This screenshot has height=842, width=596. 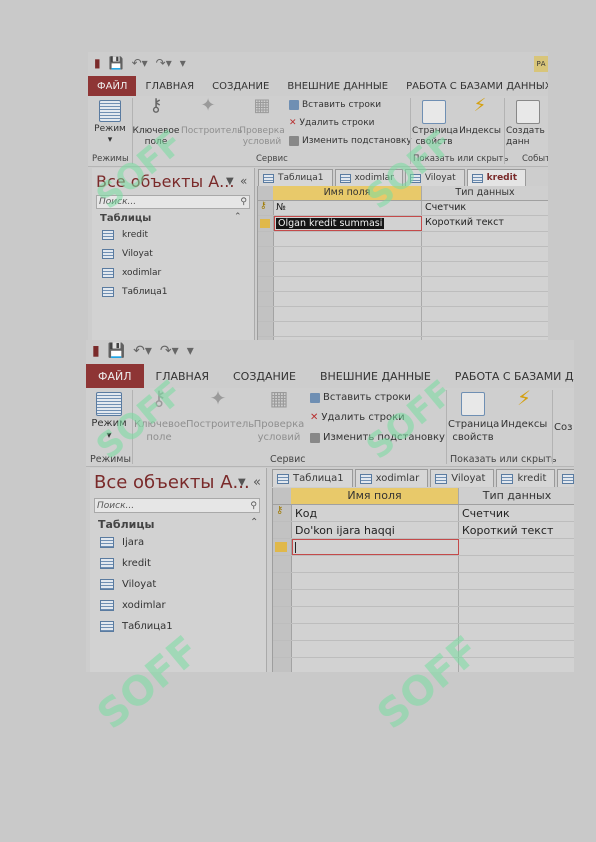 What do you see at coordinates (423, 530) in the screenshot?
I see `table-row: Do'kon ijara haqqi Короткий текст` at bounding box center [423, 530].